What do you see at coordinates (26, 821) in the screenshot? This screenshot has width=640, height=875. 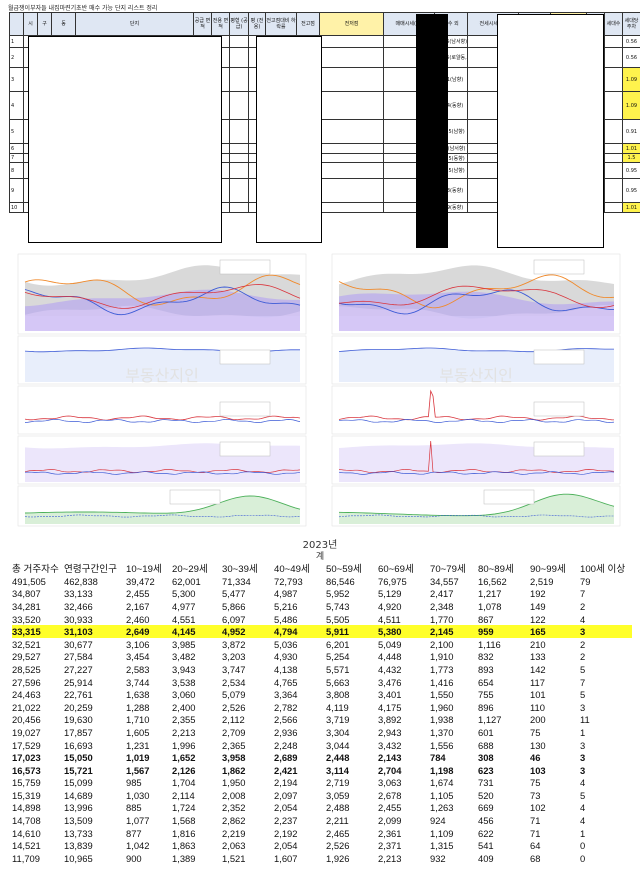 I see `stats-cell: 14,708` at bounding box center [26, 821].